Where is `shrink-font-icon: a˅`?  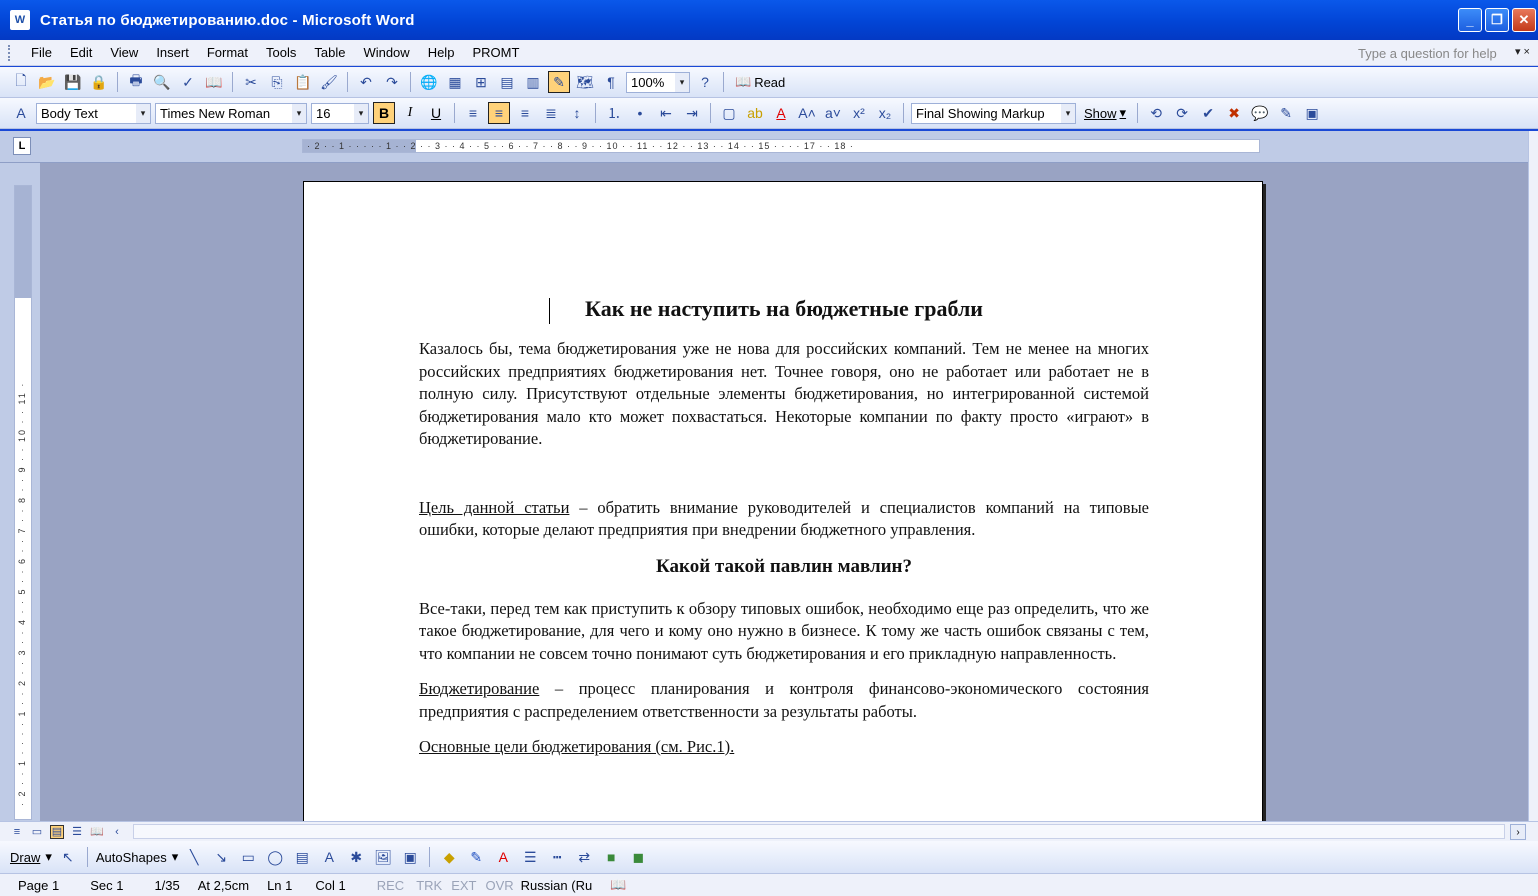 shrink-font-icon: a˅ is located at coordinates (833, 113).